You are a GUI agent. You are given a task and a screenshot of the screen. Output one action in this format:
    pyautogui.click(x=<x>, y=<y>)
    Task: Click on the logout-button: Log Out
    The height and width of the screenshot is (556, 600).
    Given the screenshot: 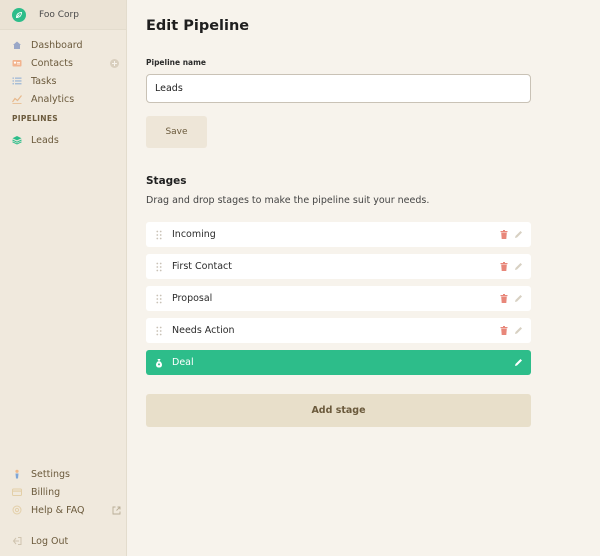 What is the action you would take?
    pyautogui.click(x=63, y=541)
    